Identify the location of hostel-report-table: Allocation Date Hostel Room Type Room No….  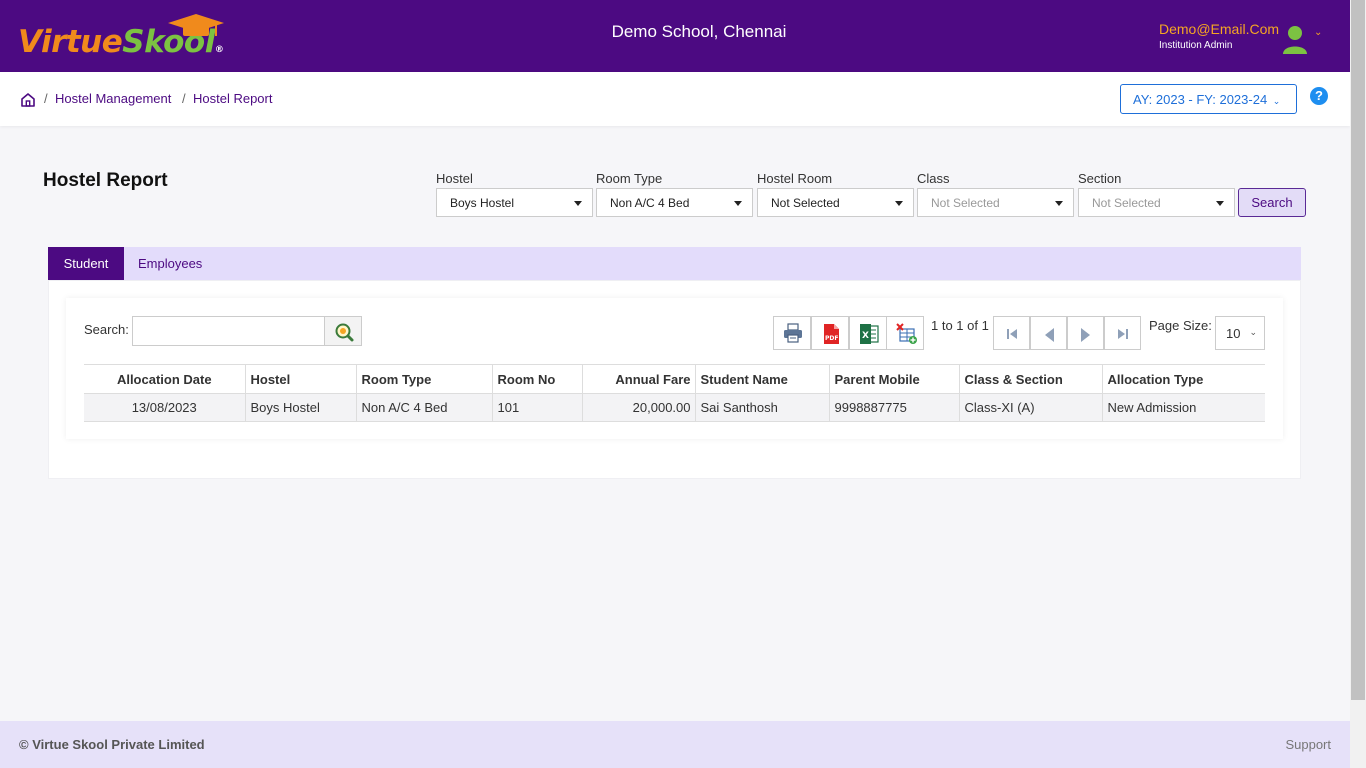
(674, 393).